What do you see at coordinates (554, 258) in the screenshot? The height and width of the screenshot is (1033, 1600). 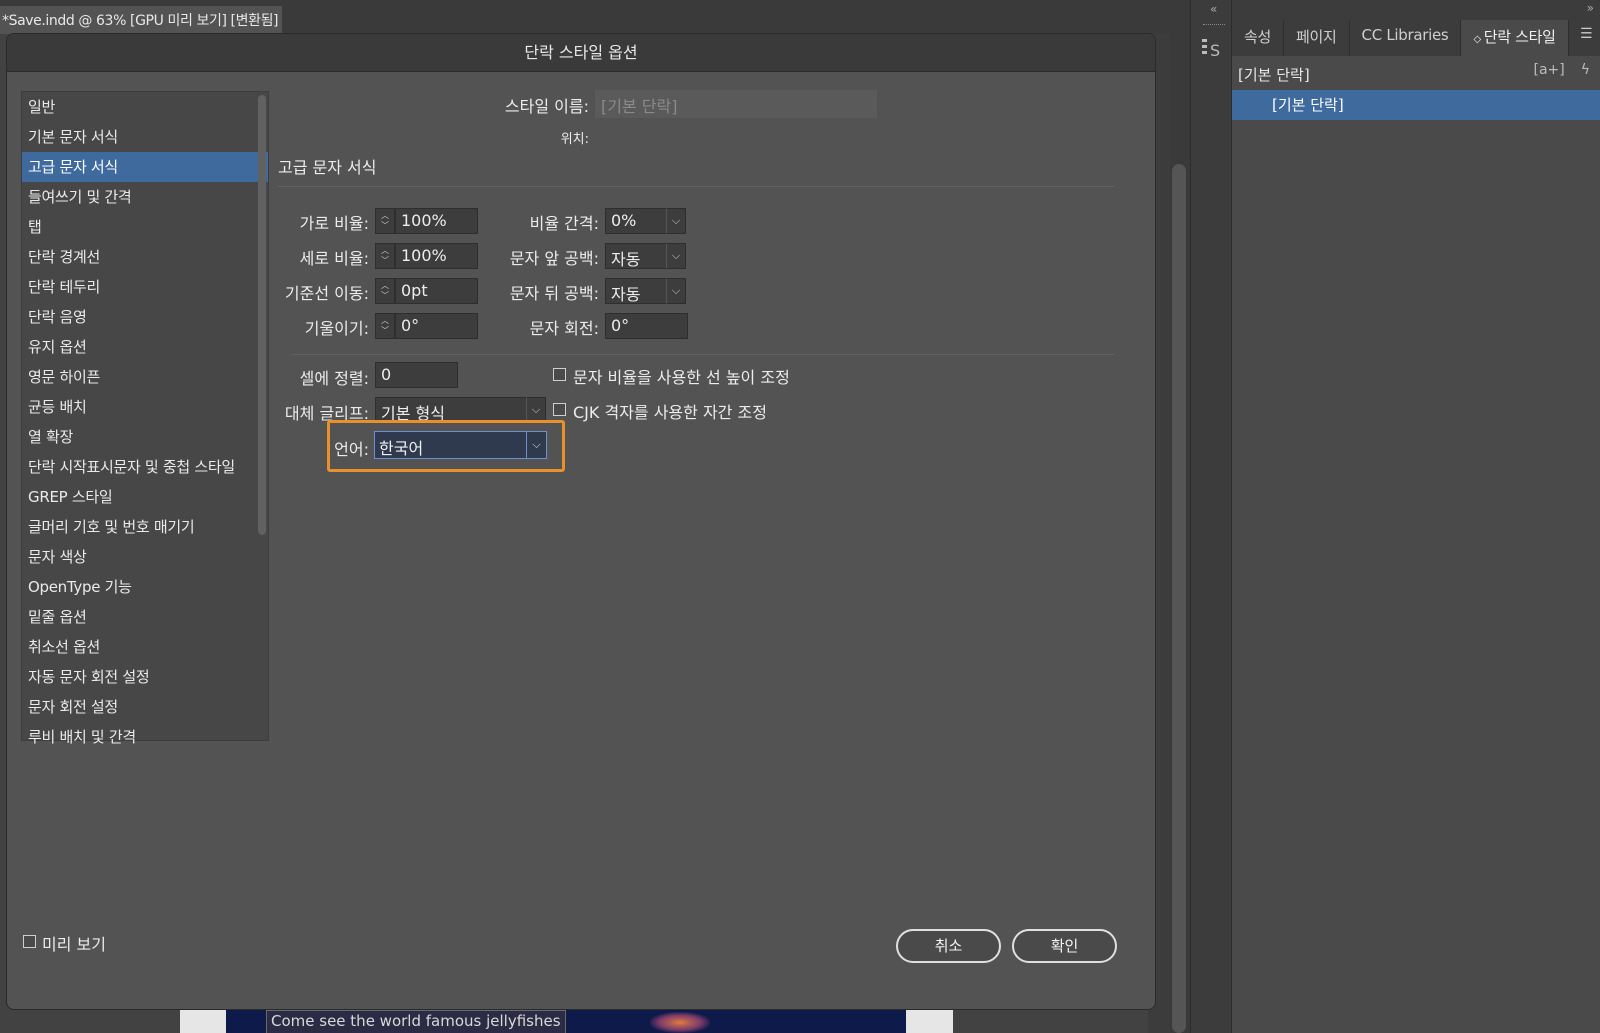 I see `space-before-label: 문자 앞 공백:` at bounding box center [554, 258].